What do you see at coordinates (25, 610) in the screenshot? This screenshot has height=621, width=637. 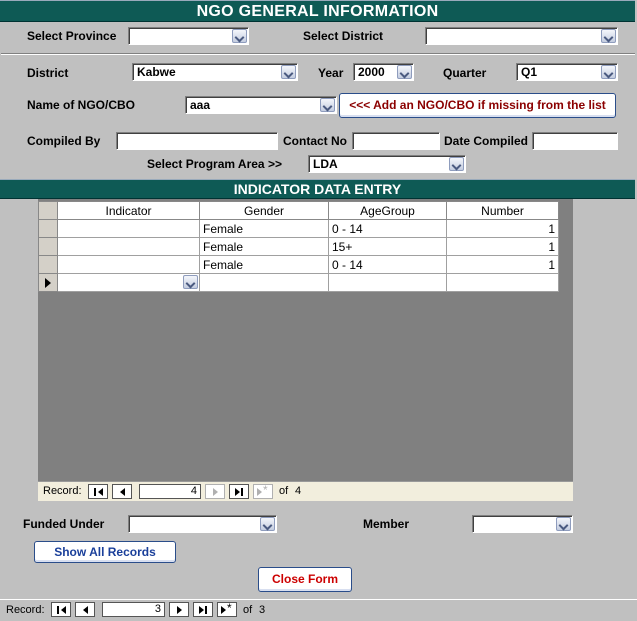 I see `main-record-label: Record:` at bounding box center [25, 610].